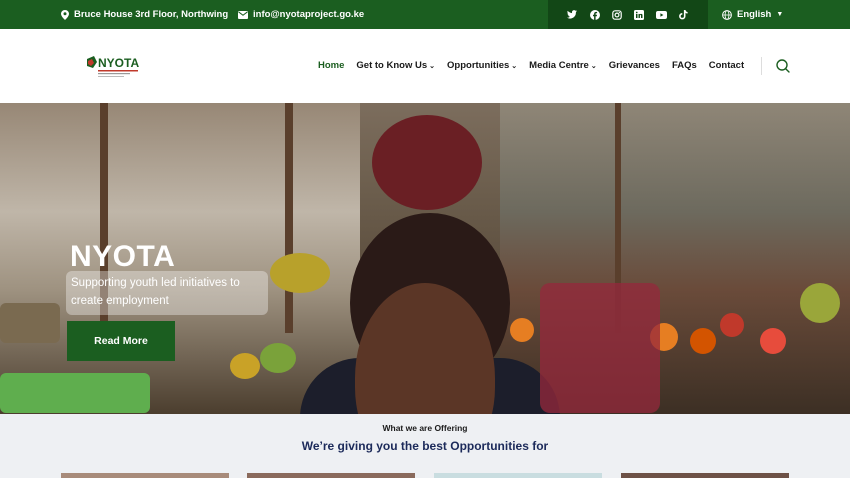  What do you see at coordinates (780, 14) in the screenshot?
I see `caret-down-icon: ▼` at bounding box center [780, 14].